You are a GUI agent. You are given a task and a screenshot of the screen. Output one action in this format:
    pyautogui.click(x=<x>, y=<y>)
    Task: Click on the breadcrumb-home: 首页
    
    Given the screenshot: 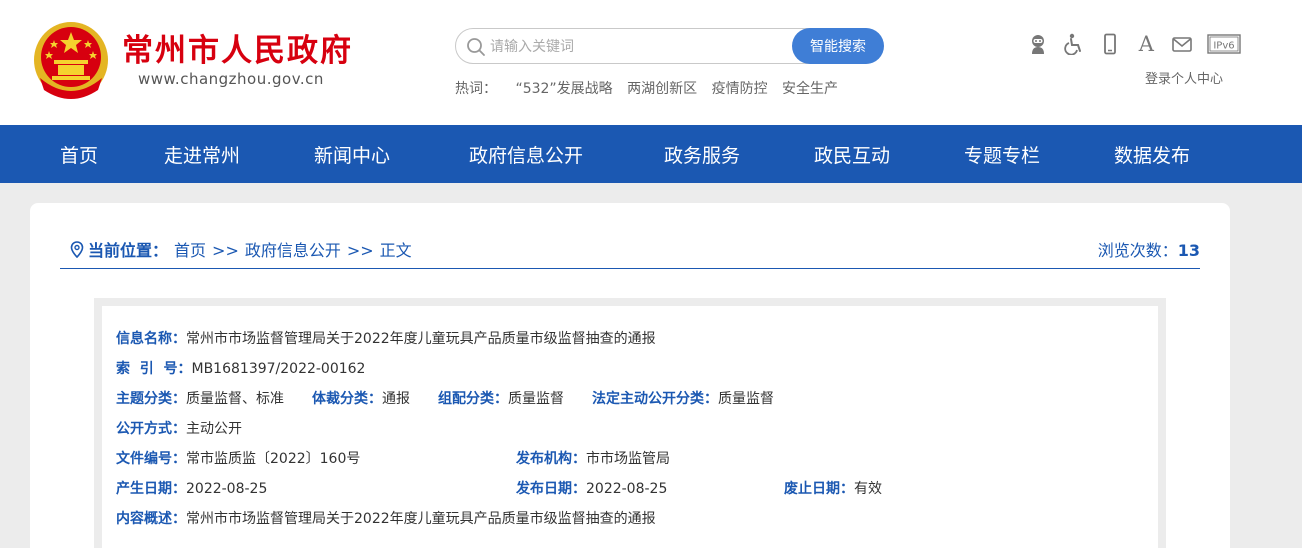 What is the action you would take?
    pyautogui.click(x=190, y=250)
    